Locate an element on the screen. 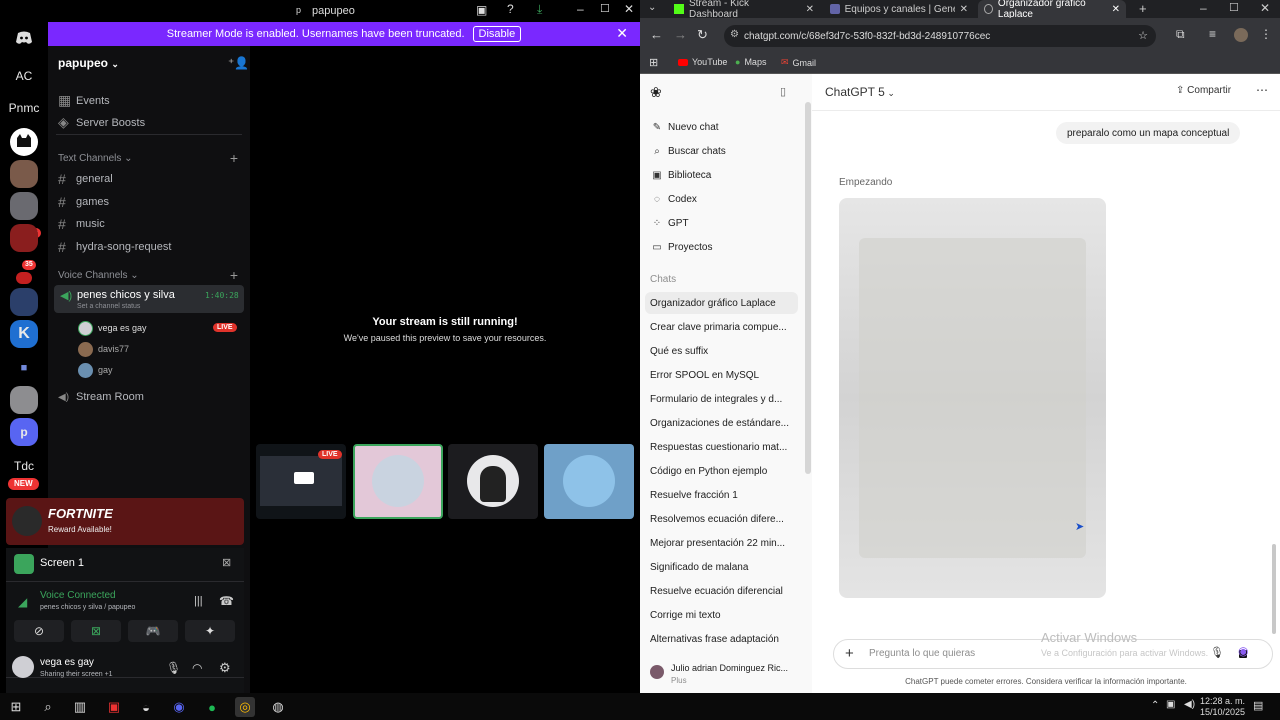 The height and width of the screenshot is (720, 1280). noise-suppression-icon: ||| is located at coordinates (198, 601).